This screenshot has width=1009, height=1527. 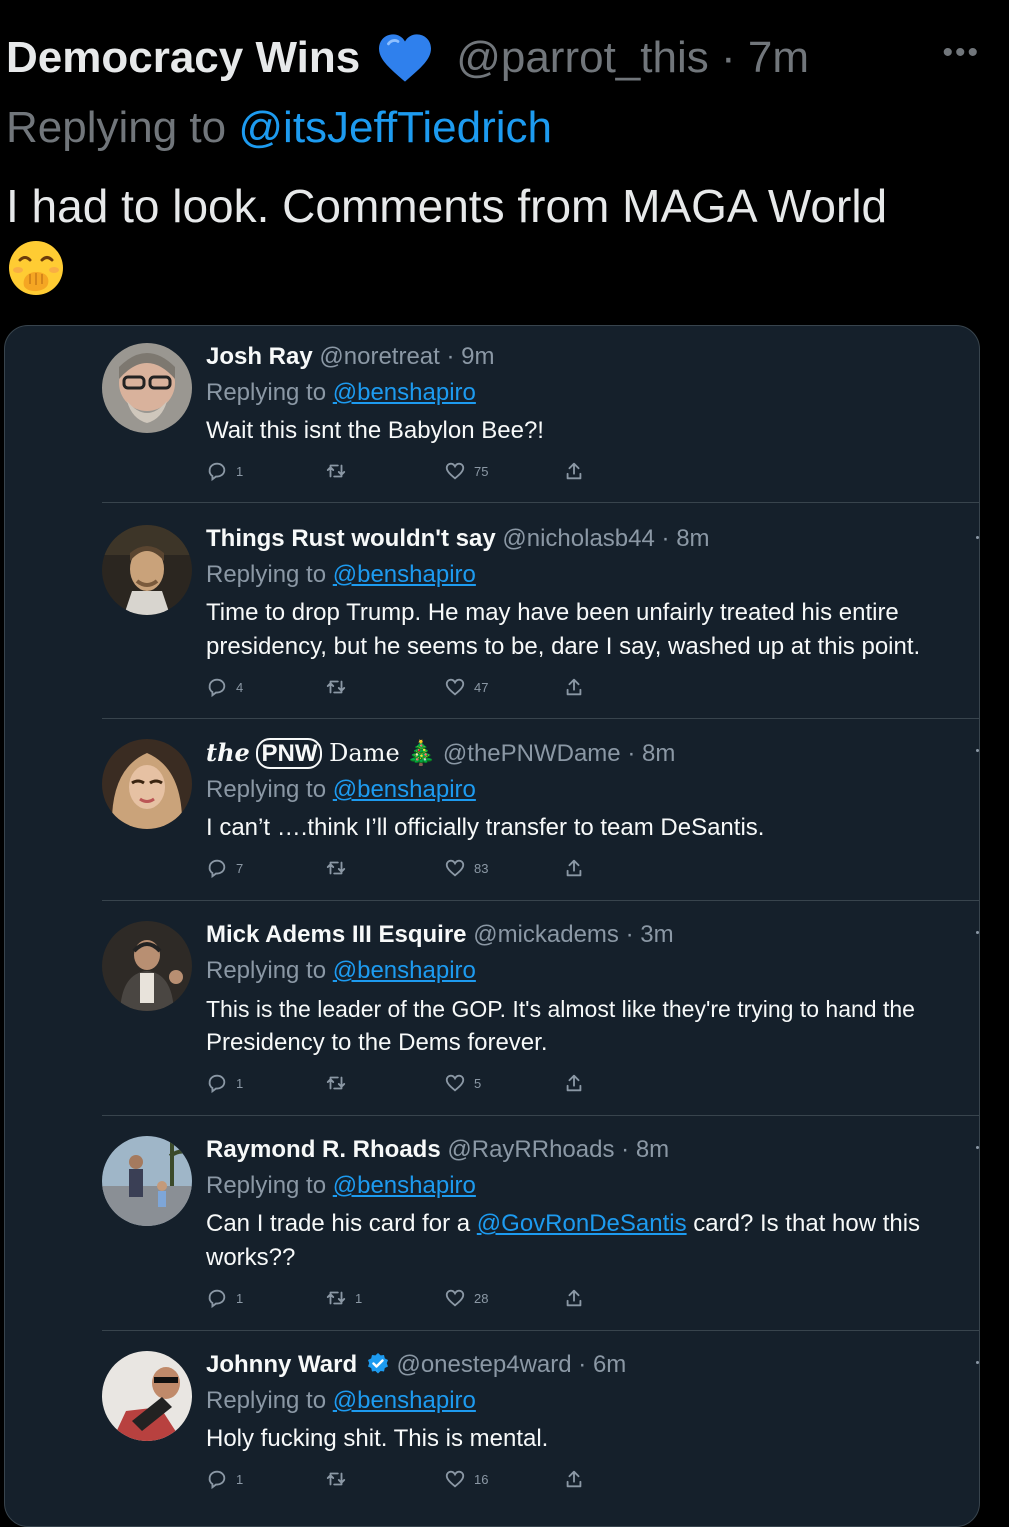 I want to click on reply-author-name: Things Rust wouldn't say, so click(x=351, y=538).